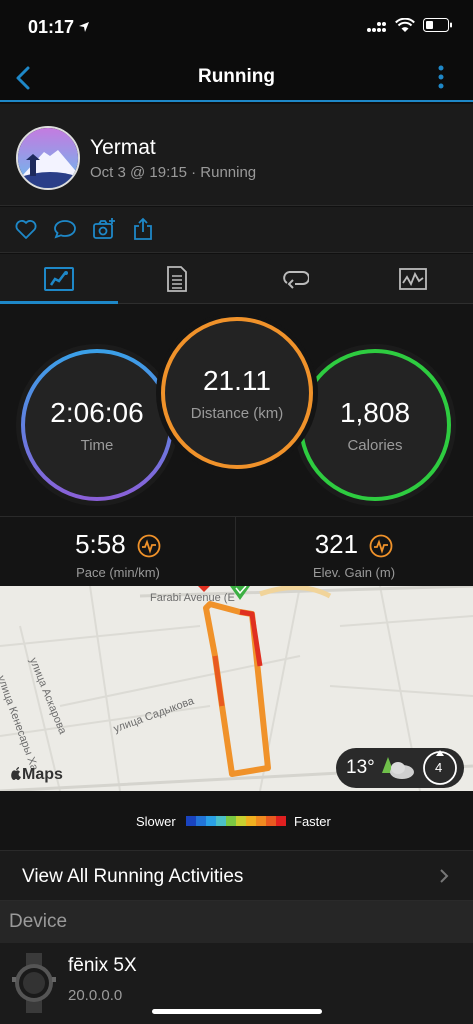 The width and height of the screenshot is (473, 1024). Describe the element at coordinates (237, 1011) in the screenshot. I see `home-indicator` at that location.